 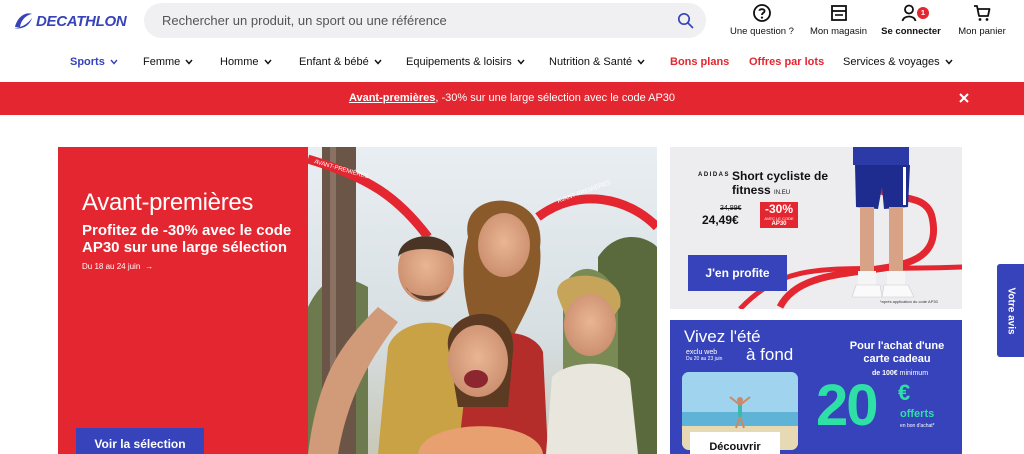 I want to click on nav-item-sports: Sports, so click(x=94, y=62).